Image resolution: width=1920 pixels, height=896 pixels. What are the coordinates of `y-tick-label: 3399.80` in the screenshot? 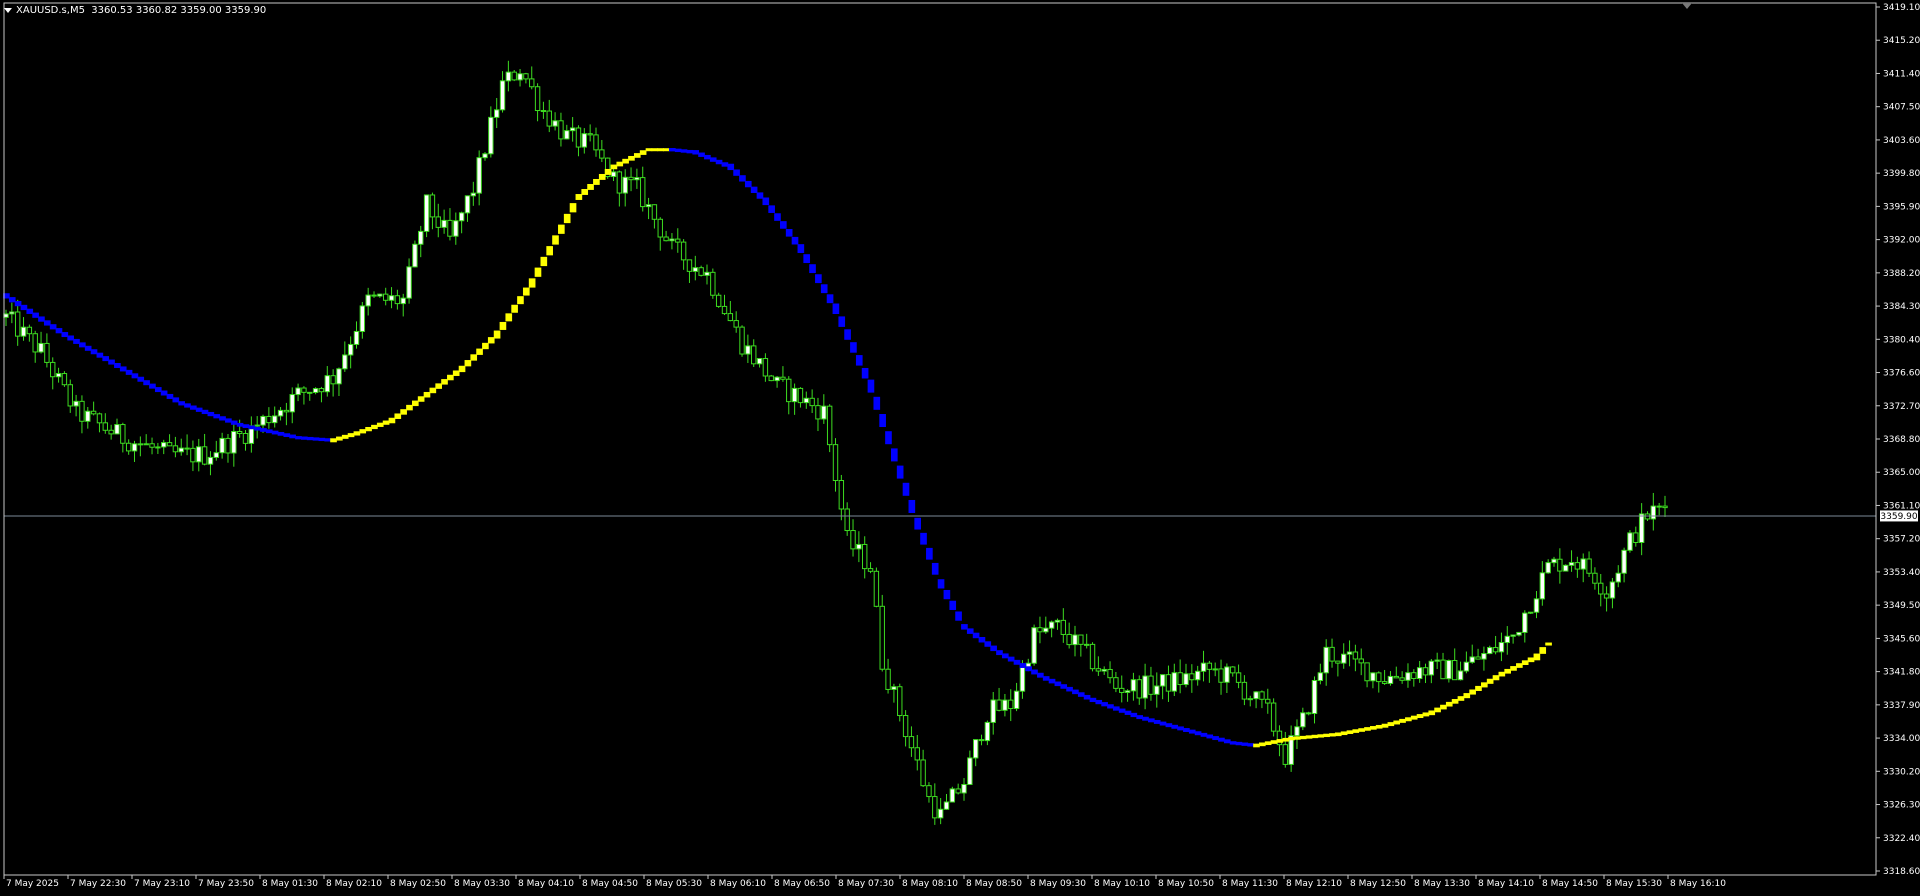 It's located at (1901, 174).